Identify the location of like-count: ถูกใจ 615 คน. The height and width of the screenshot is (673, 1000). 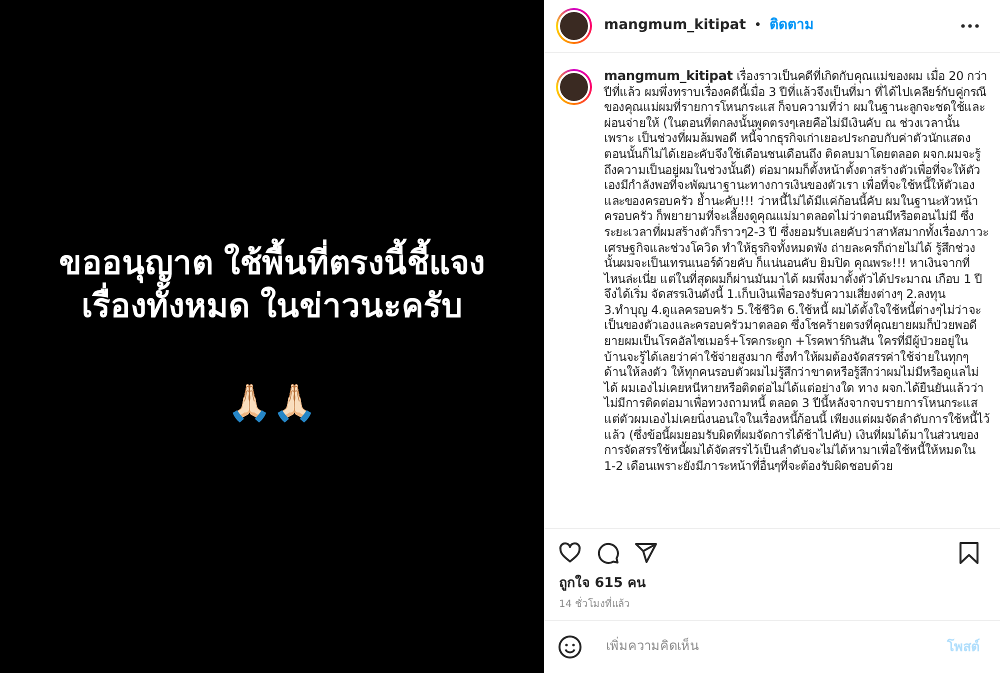
(602, 583).